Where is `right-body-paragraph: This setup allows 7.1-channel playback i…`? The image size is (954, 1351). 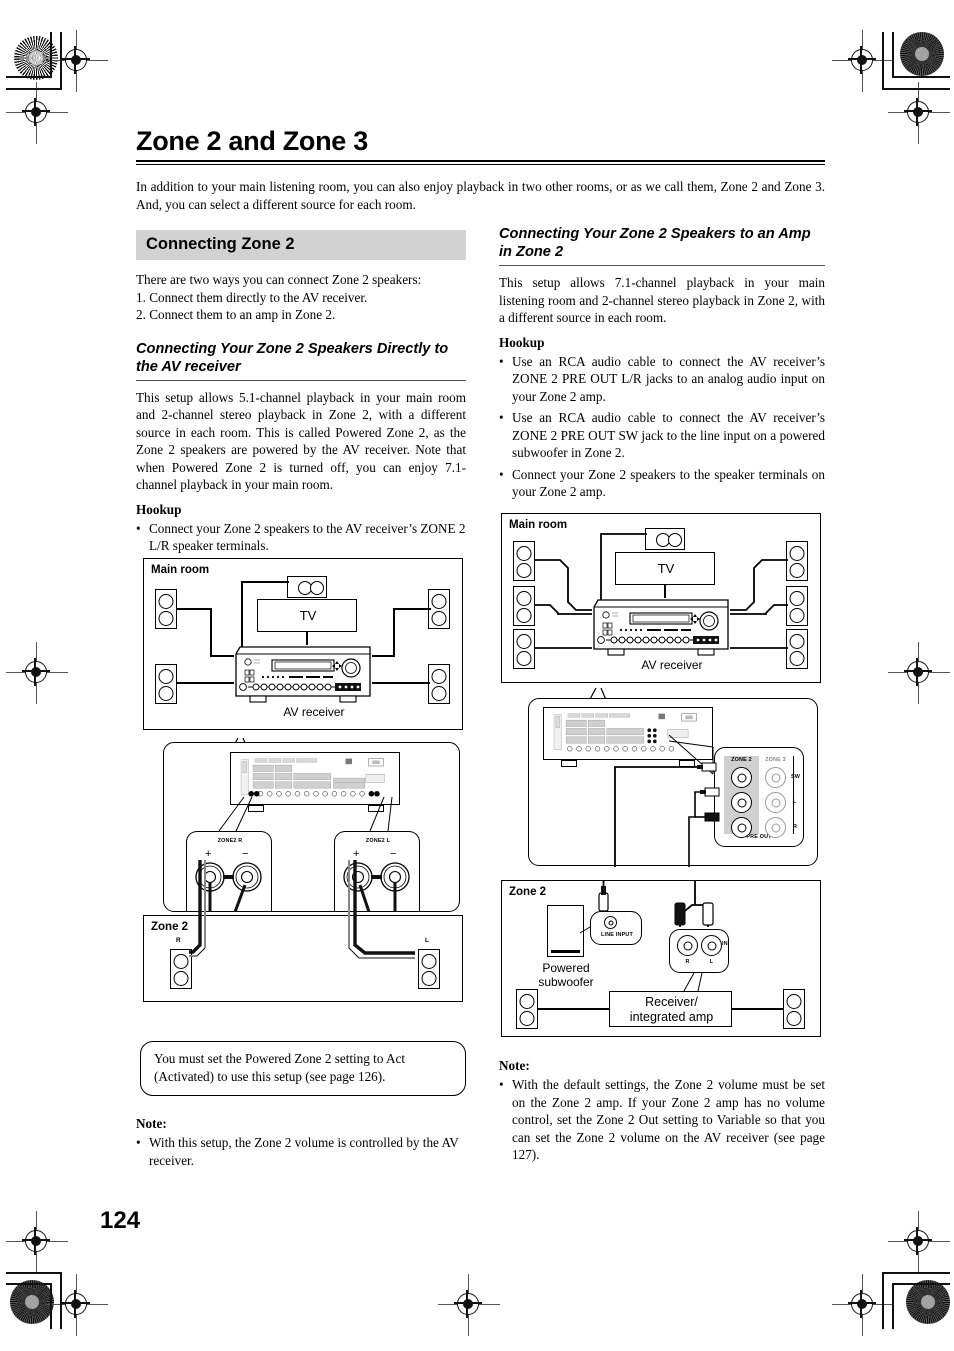 right-body-paragraph: This setup allows 7.1-channel playback i… is located at coordinates (662, 300).